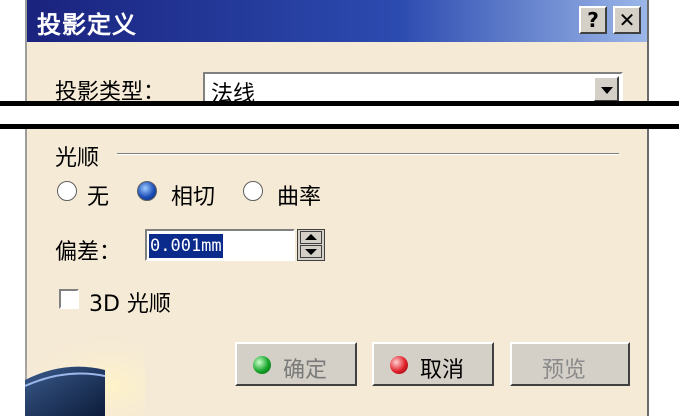  What do you see at coordinates (69, 299) in the screenshot?
I see `smooth-3d-checkbox` at bounding box center [69, 299].